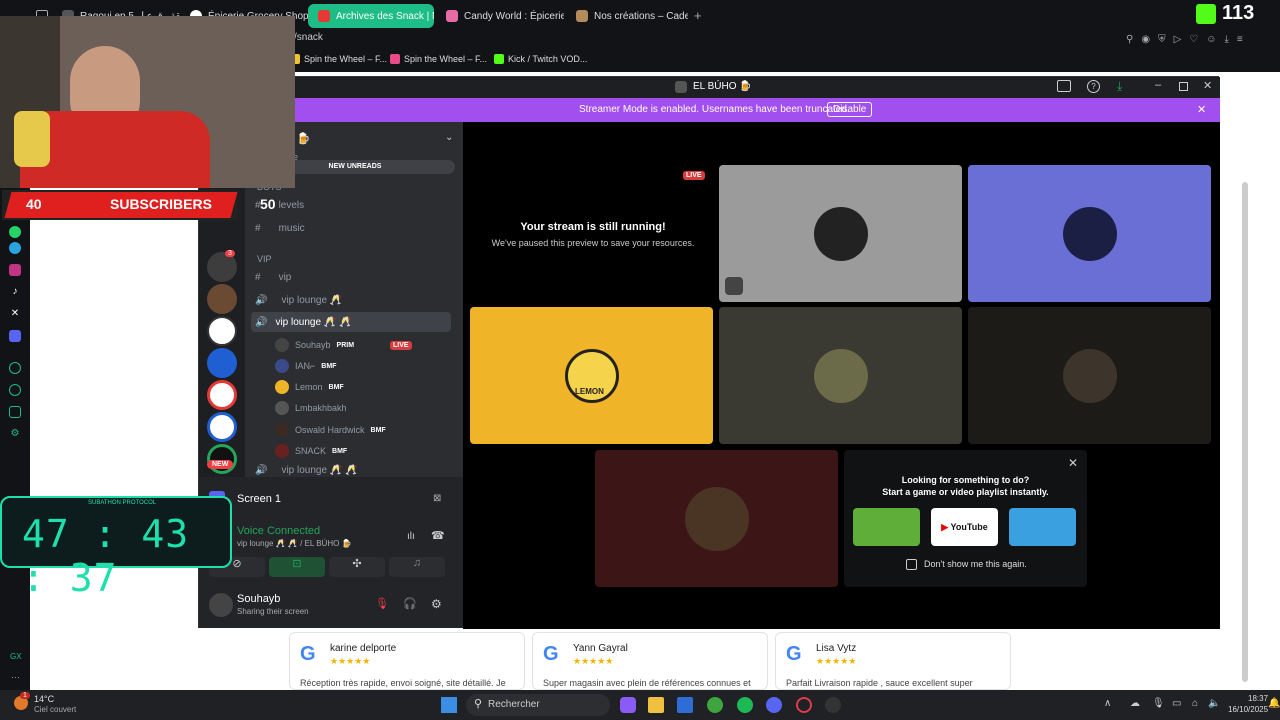  Describe the element at coordinates (1064, 86) in the screenshot. I see `inbox-icon` at that location.